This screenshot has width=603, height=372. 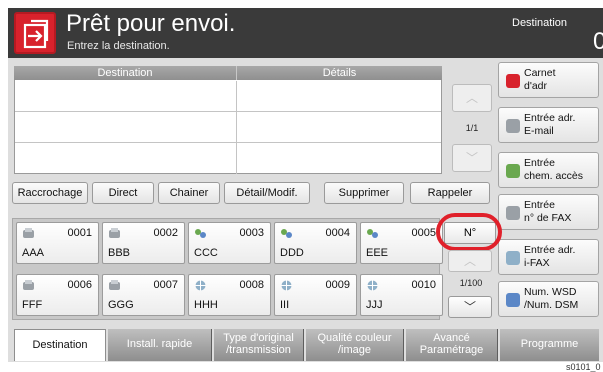 I want to click on tab-label: Programme, so click(x=549, y=344).